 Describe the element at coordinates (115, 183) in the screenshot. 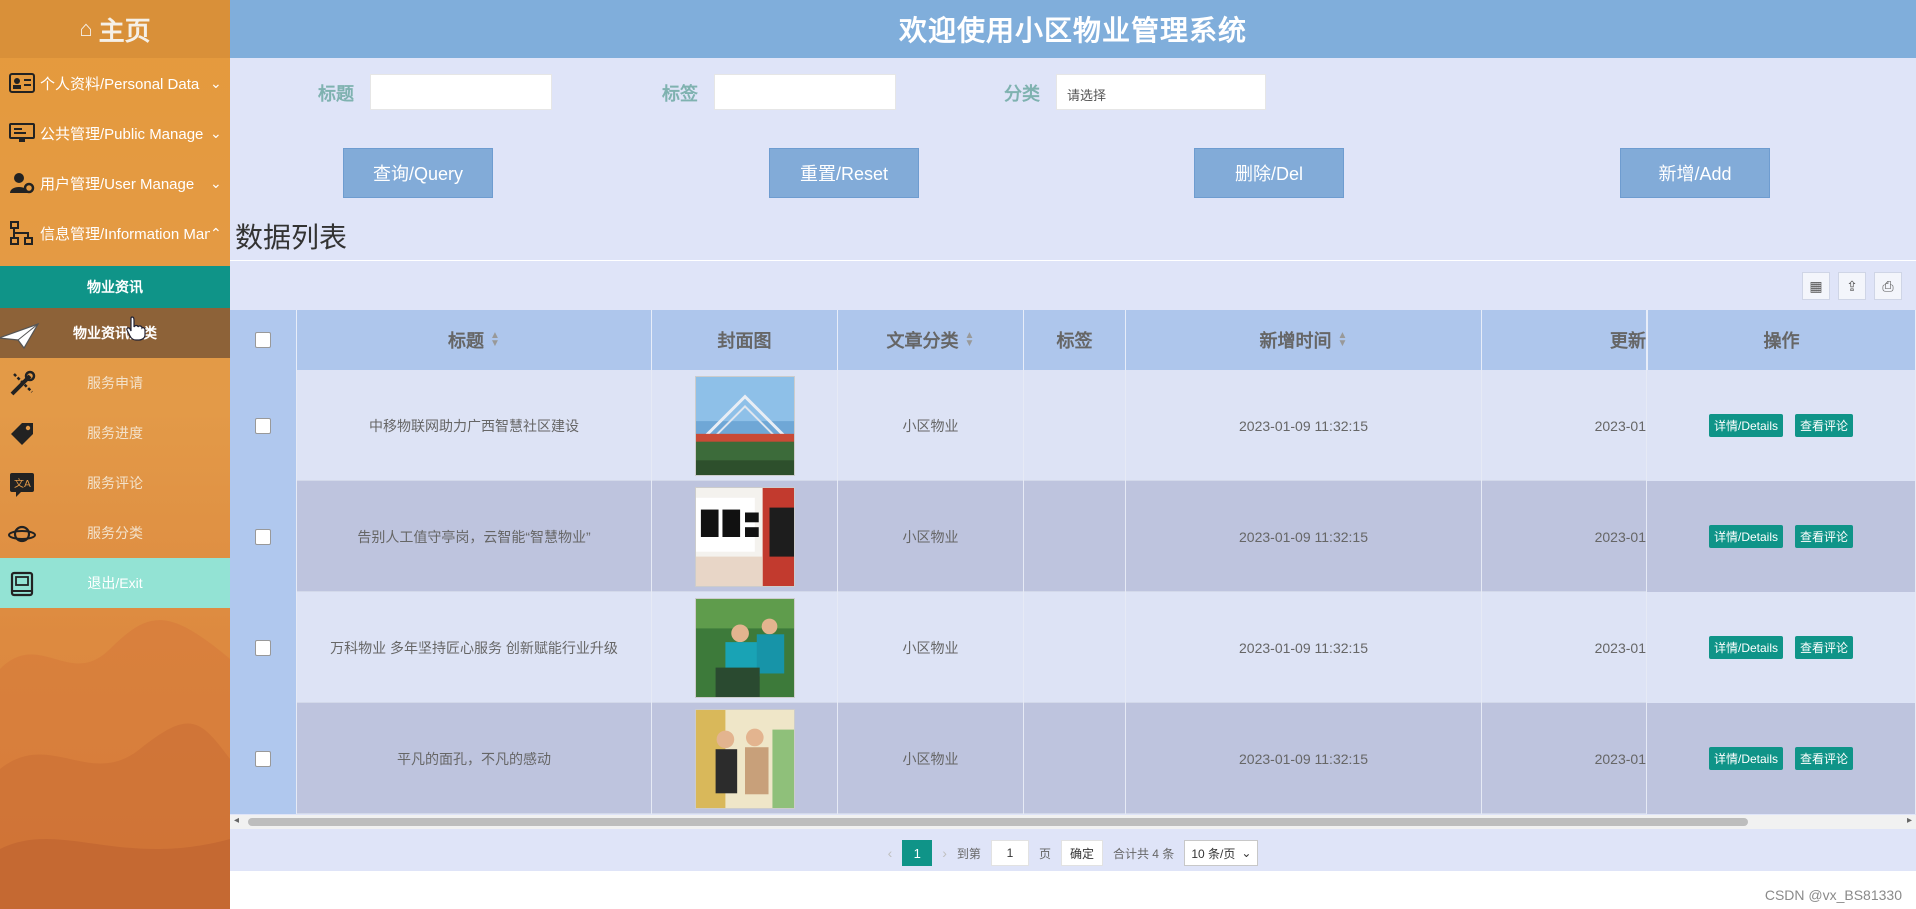

I see `menu-user-manage: 用户管理/User Manage ⌄` at that location.